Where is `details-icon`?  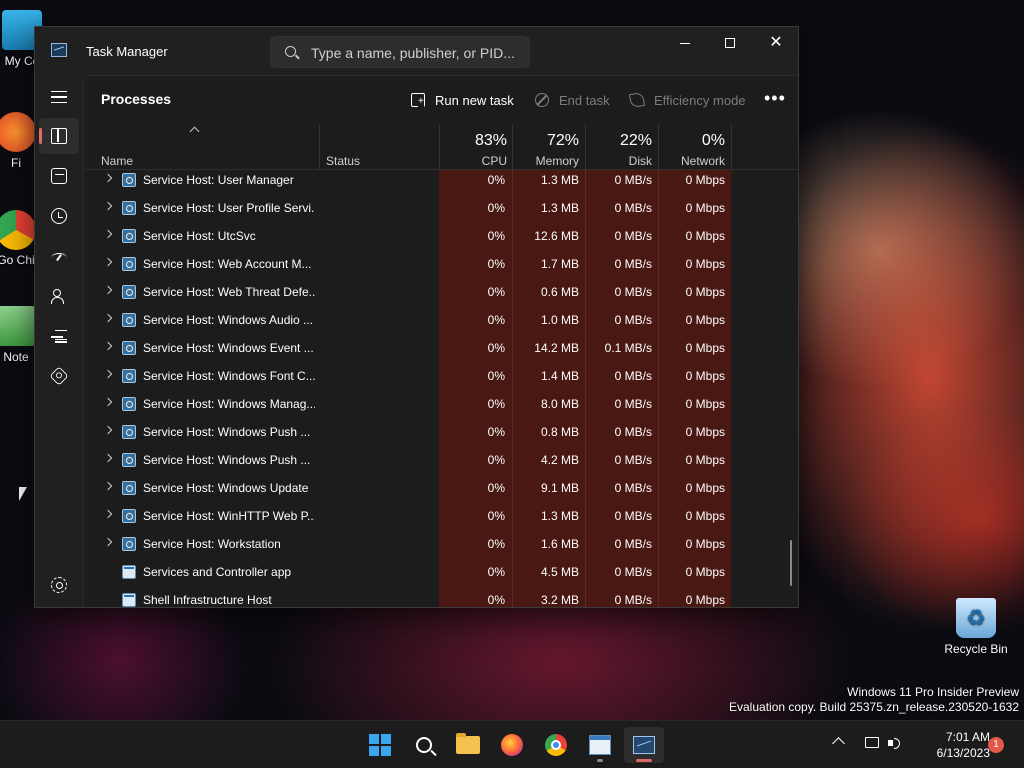
details-icon is located at coordinates (59, 336).